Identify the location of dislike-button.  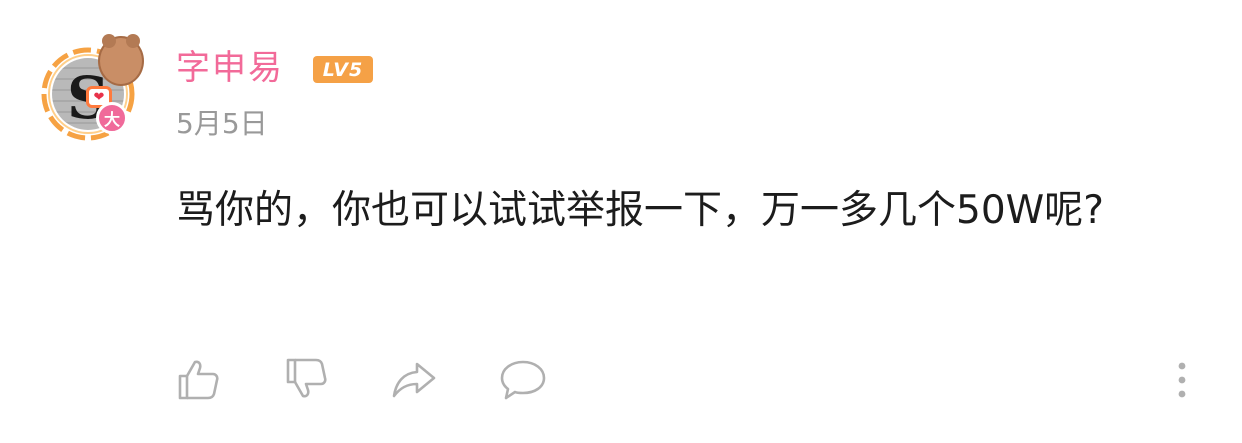
(307, 379).